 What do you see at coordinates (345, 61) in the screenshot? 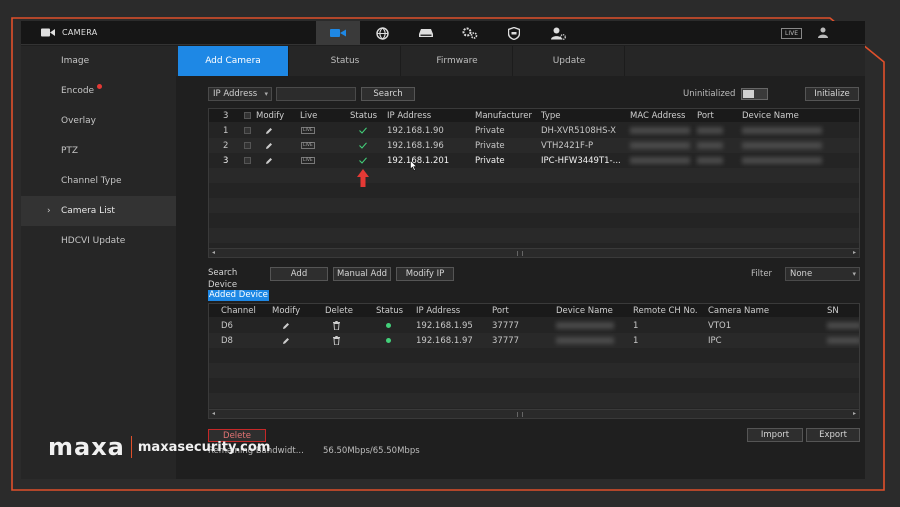
I see `tab-status: Status` at bounding box center [345, 61].